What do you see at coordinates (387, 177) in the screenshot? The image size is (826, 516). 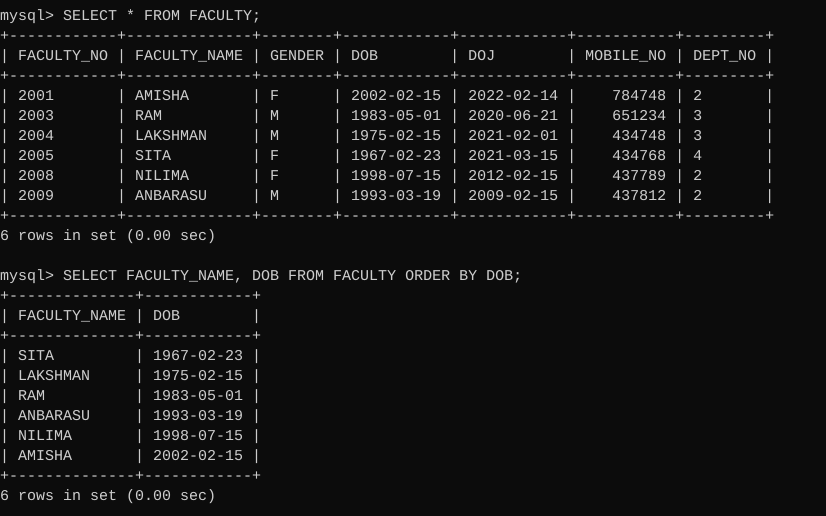 I see `table-row: | 2008 | NILIMA | F | 1998-07-15 | 2012-02-15 | 437789 | 2 |` at bounding box center [387, 177].